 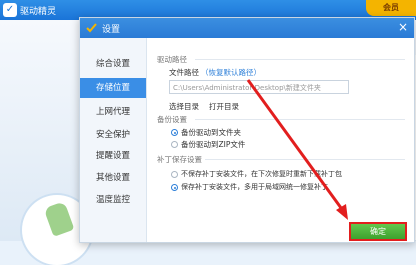 I want to click on sidebar-item-reminder: 提醒设置, so click(x=113, y=156).